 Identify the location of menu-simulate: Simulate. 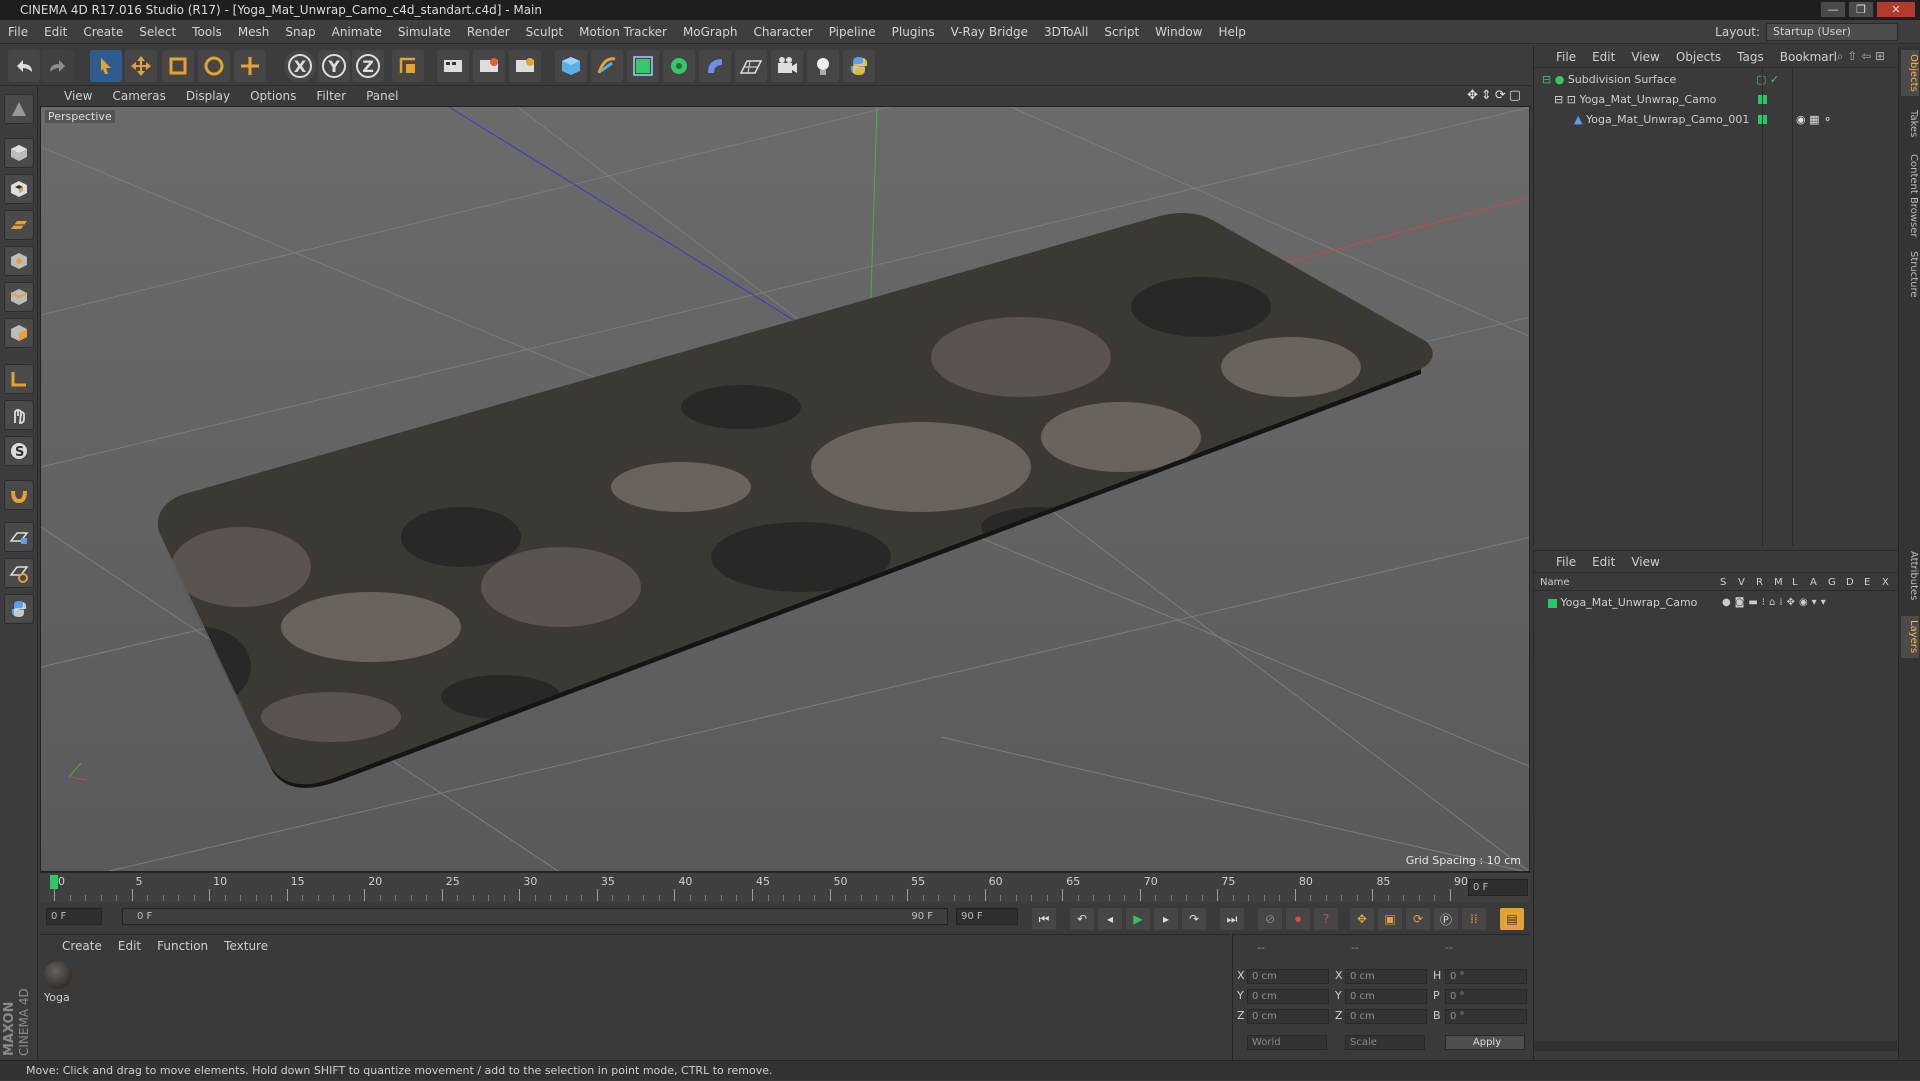
(424, 32).